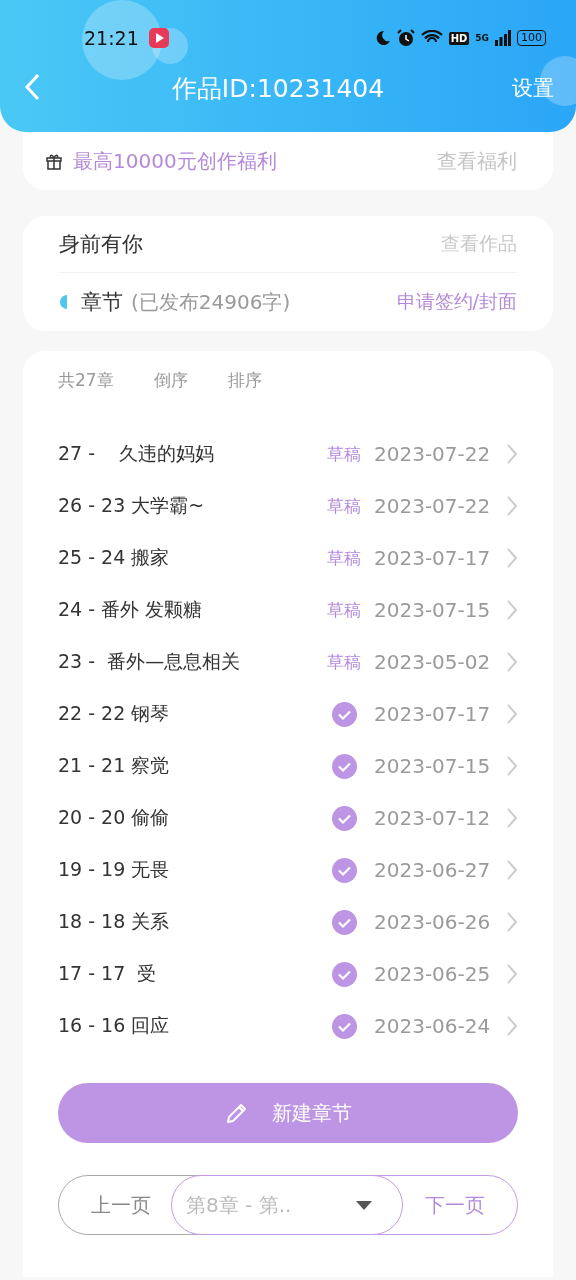 The width and height of the screenshot is (576, 1280). I want to click on chapter-date: 2023-07-12, so click(433, 818).